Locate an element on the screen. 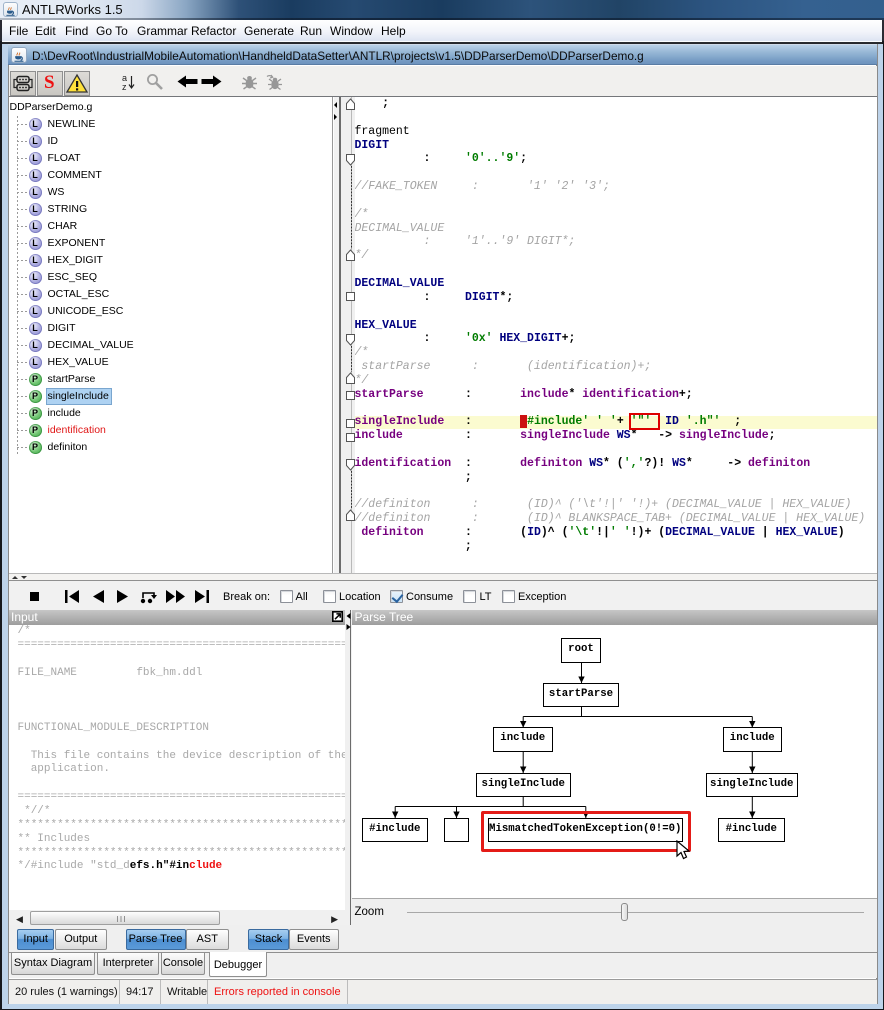 The width and height of the screenshot is (884, 1010). svg-text: z is located at coordinates (124, 86).